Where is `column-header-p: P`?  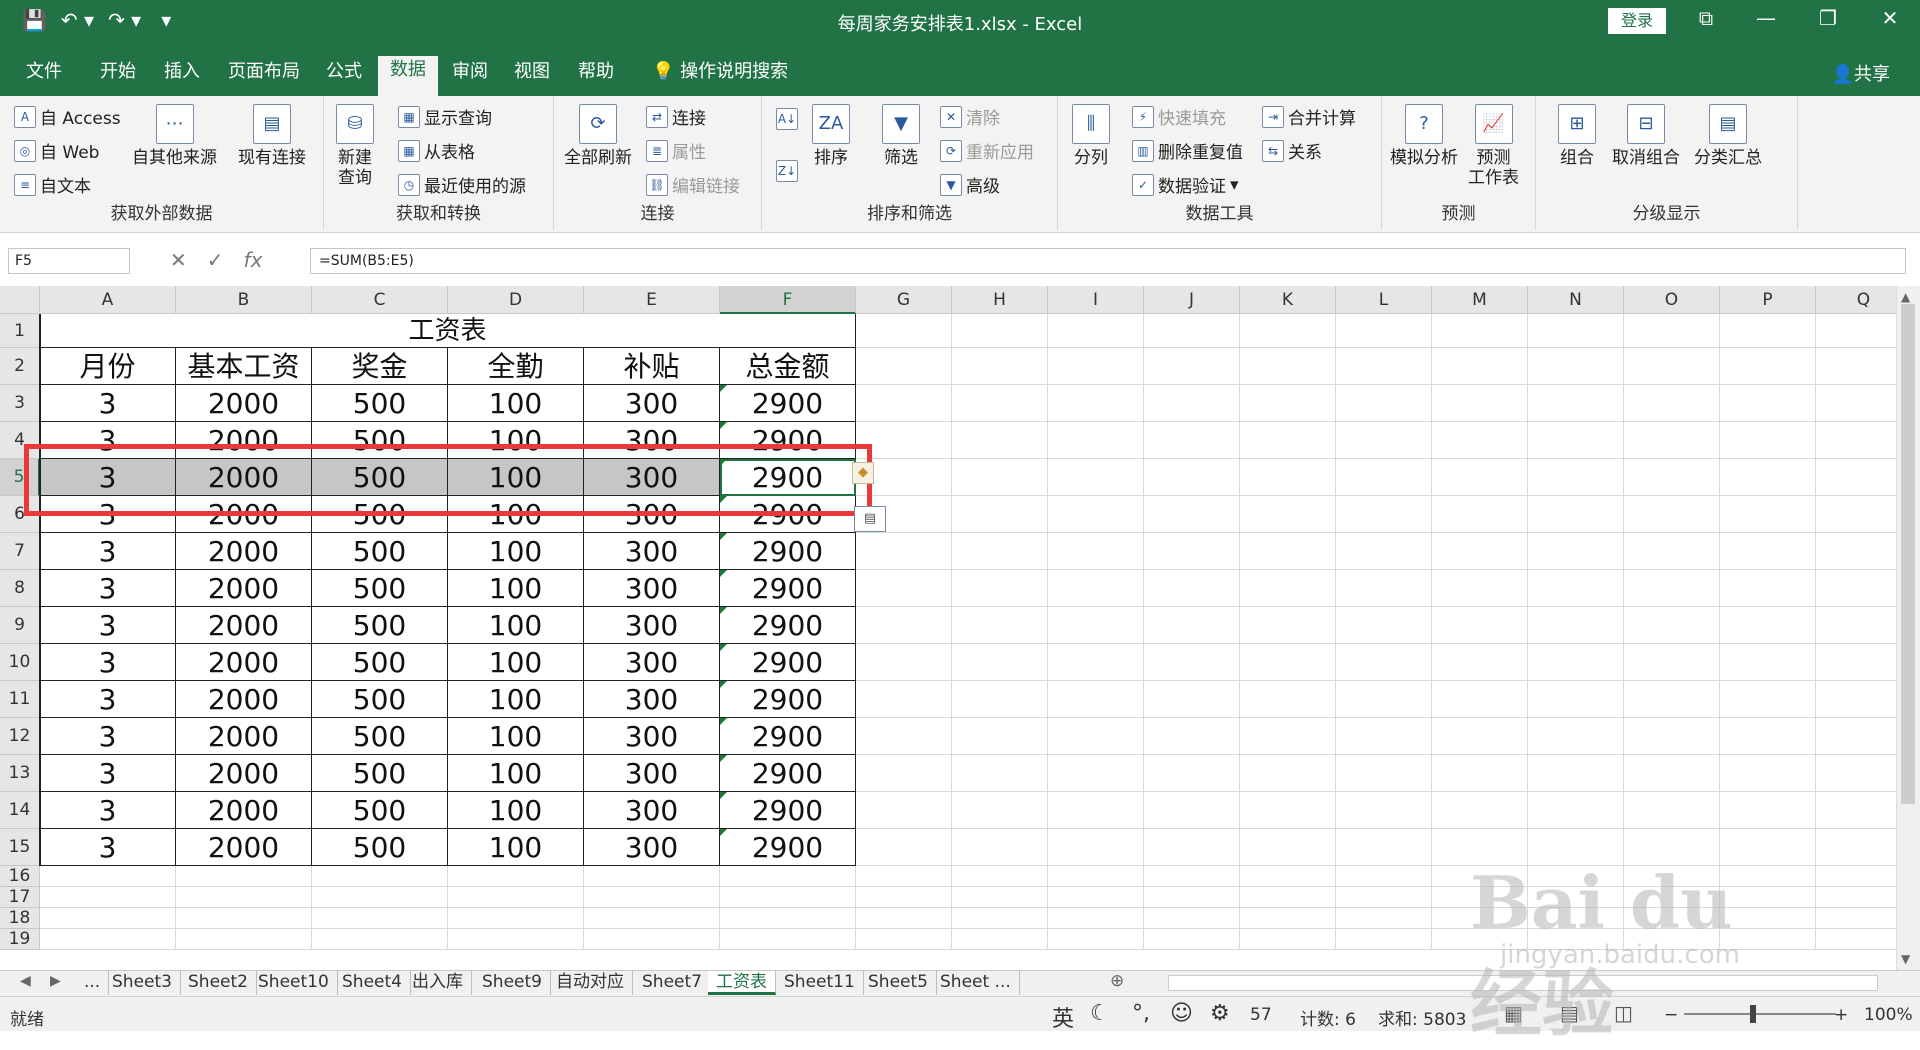
column-header-p: P is located at coordinates (1768, 300).